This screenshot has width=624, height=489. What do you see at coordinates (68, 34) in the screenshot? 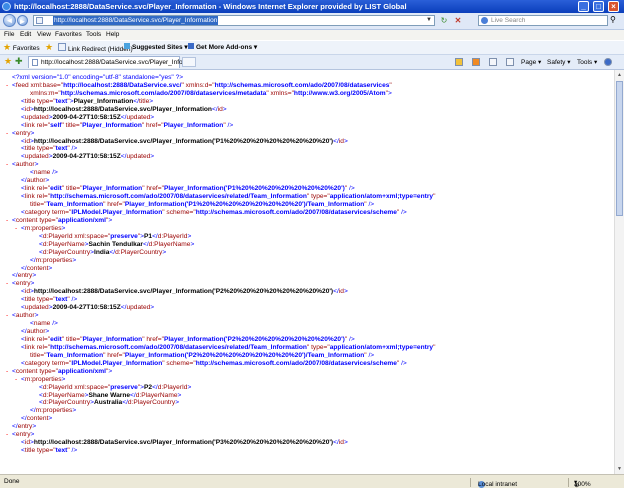
I see `menu-favorites: Favorites` at bounding box center [68, 34].